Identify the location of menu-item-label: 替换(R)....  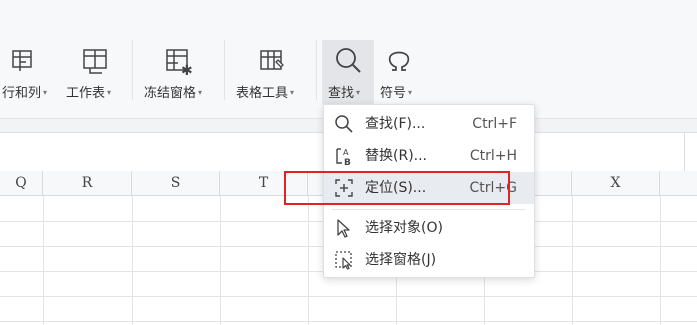
(396, 156).